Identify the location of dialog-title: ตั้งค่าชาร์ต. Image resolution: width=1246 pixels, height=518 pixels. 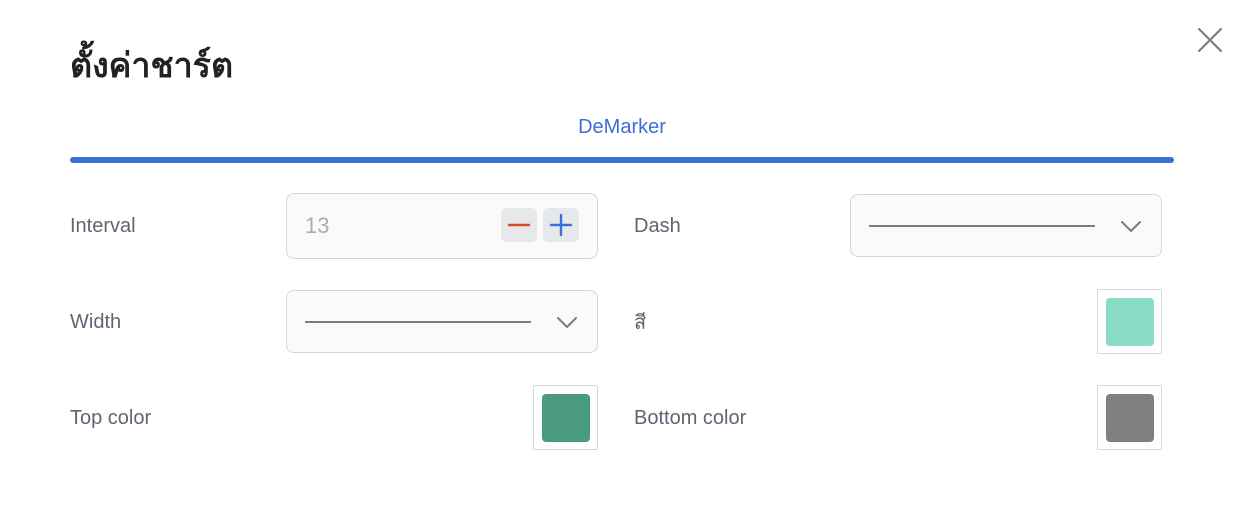
(152, 66).